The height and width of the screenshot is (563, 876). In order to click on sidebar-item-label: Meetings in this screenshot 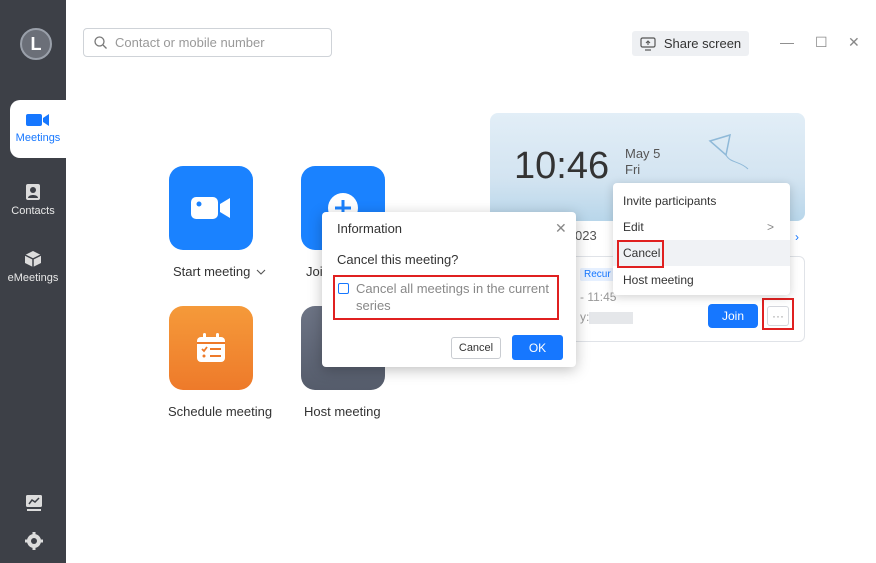, I will do `click(38, 138)`.